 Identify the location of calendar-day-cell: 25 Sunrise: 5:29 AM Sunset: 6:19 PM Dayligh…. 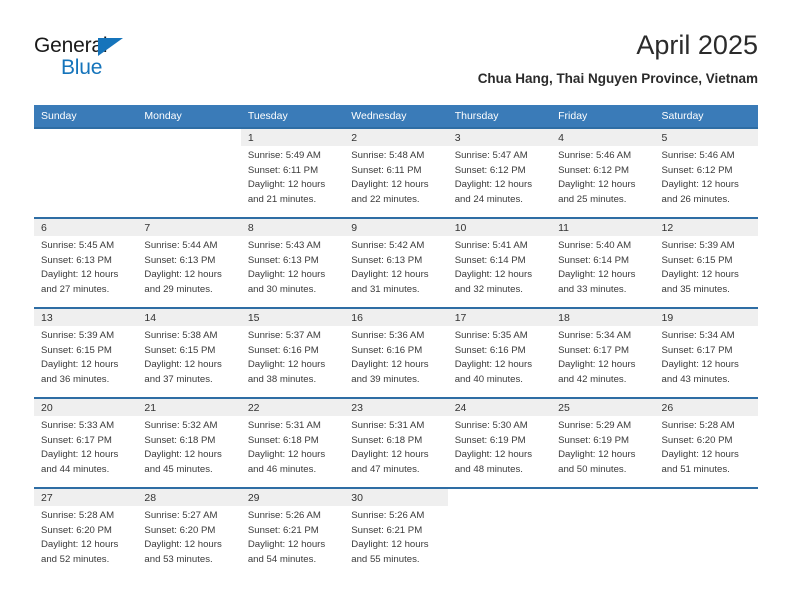
(603, 442).